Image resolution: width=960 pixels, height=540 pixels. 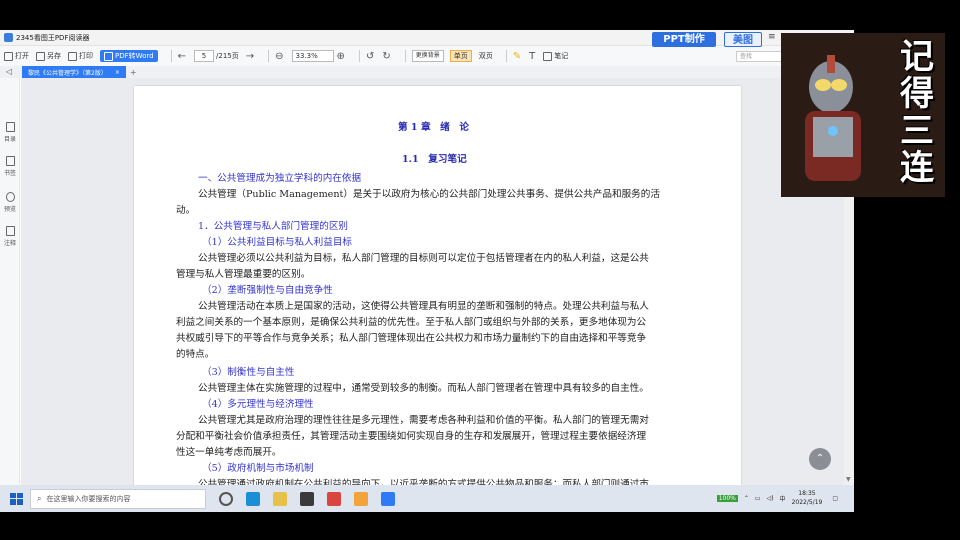 I want to click on heading-2: 1．公共管理与私人部门管理的区别, so click(x=273, y=226).